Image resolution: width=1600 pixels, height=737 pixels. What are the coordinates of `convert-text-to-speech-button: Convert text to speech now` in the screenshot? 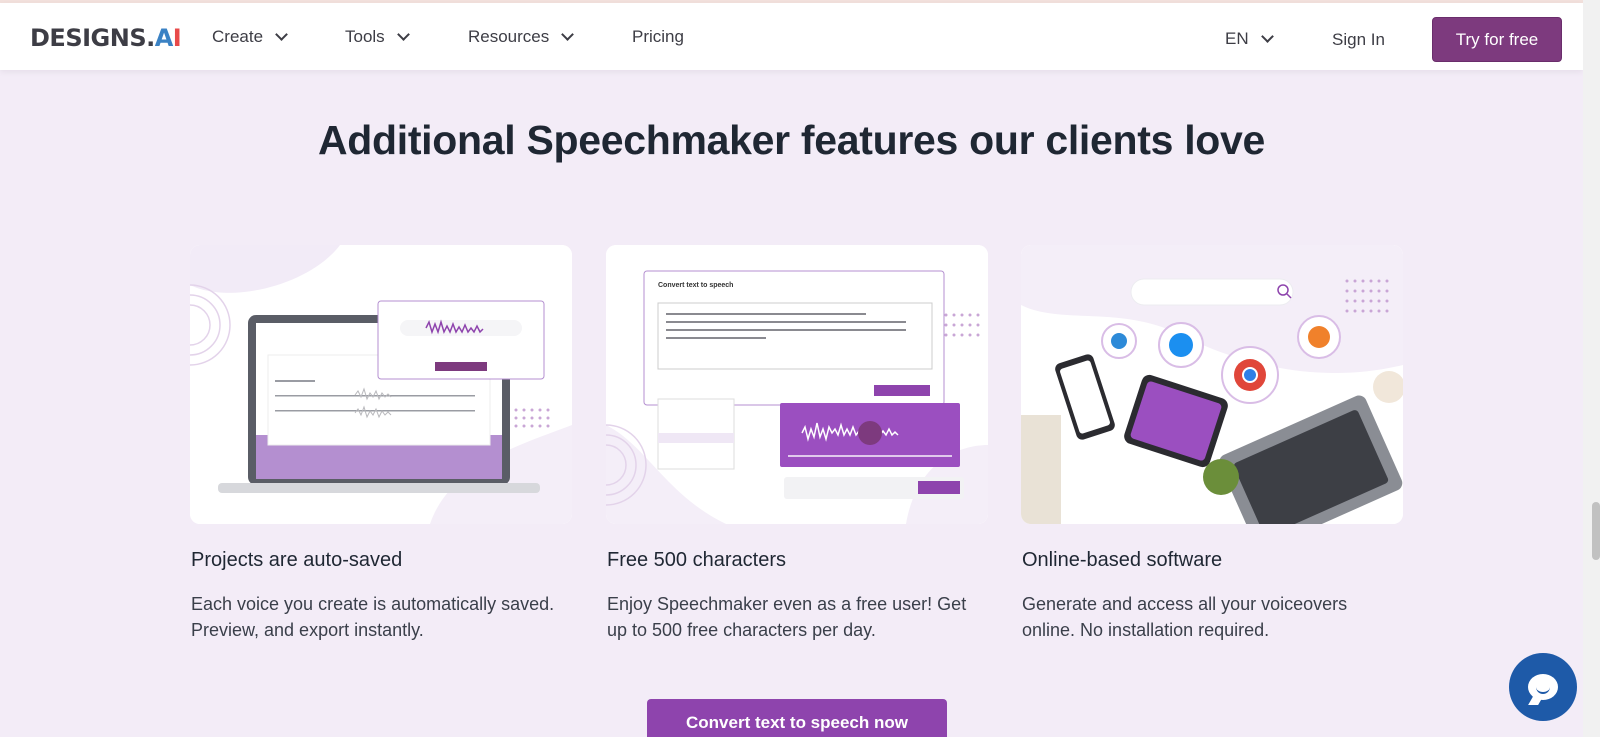 It's located at (797, 718).